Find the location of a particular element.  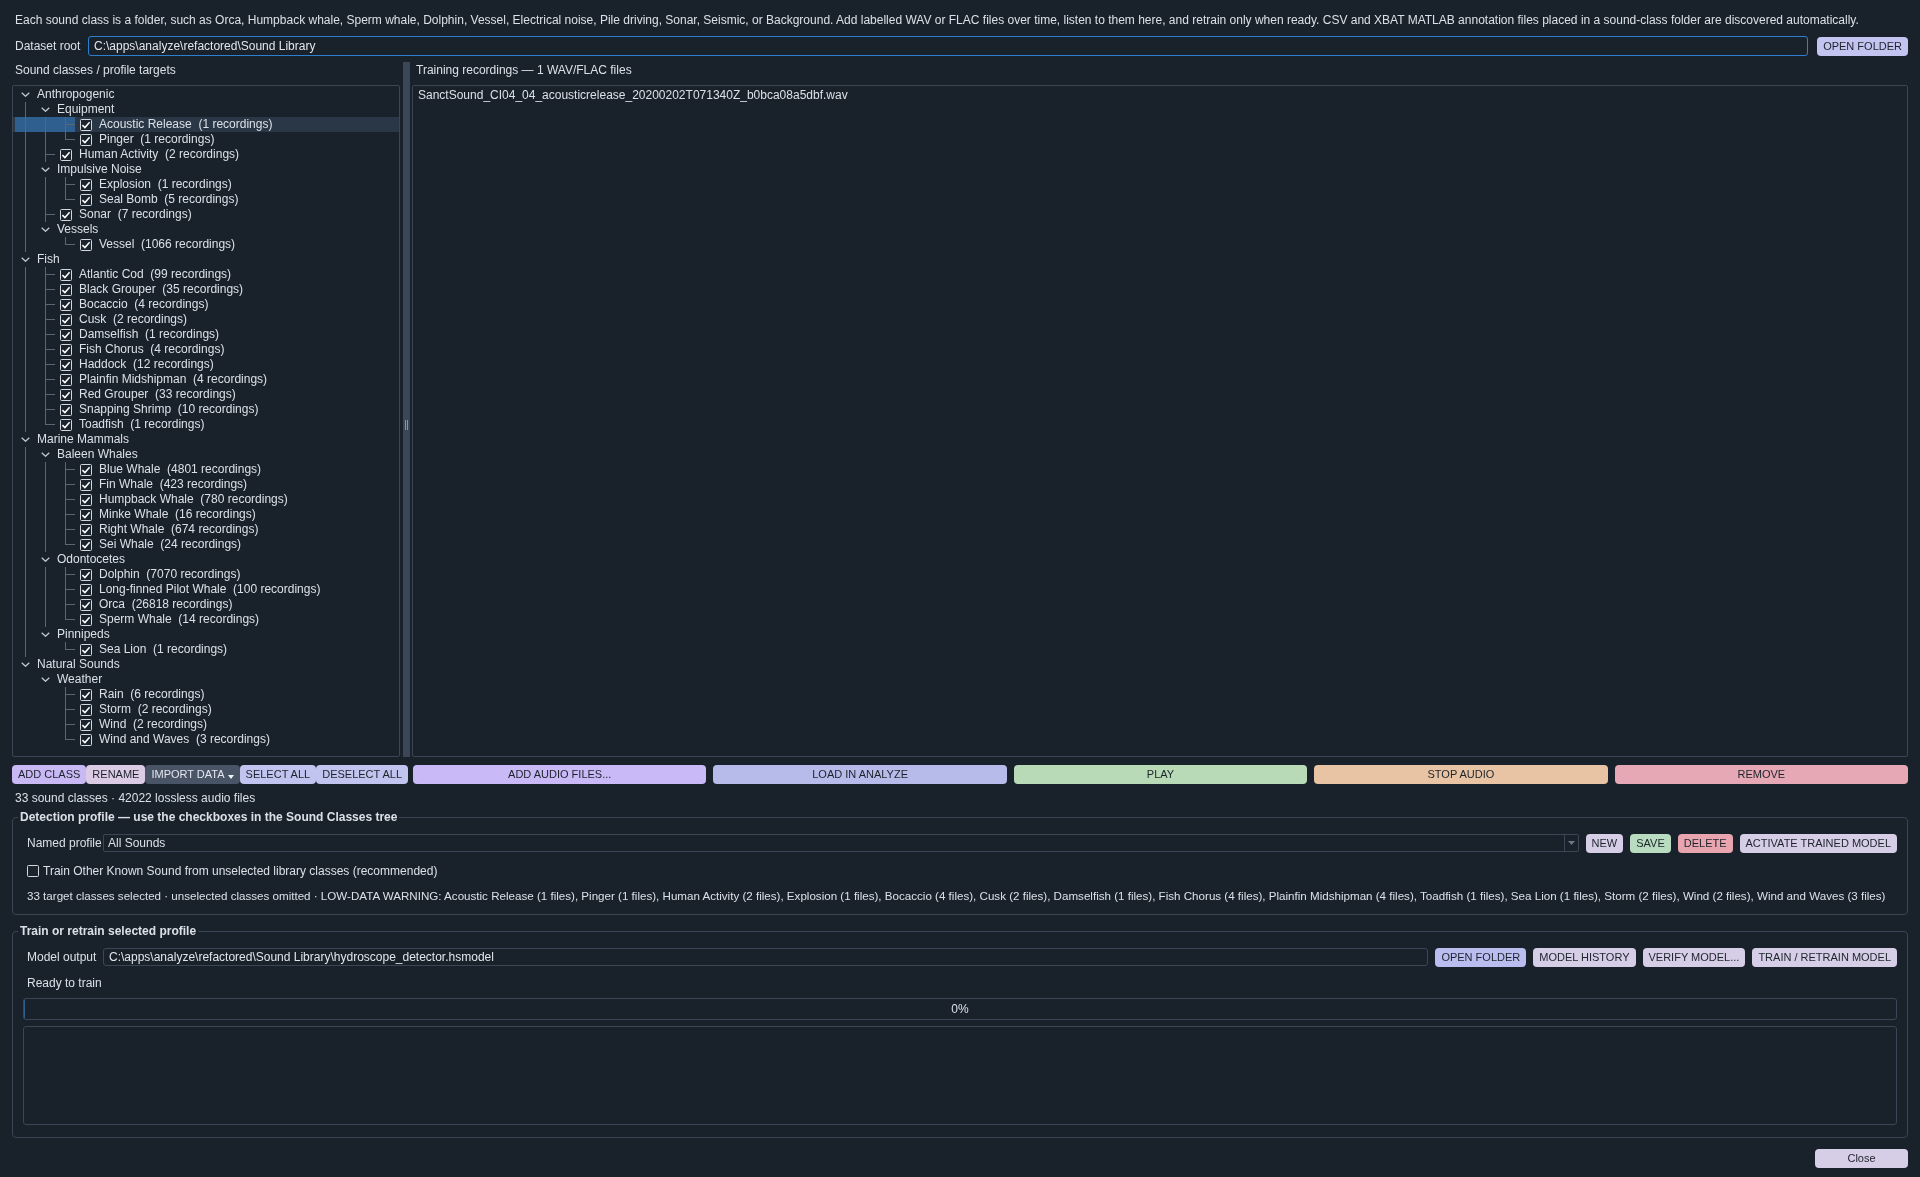

tree-row: Fish Chorus (4 recordings) is located at coordinates (206, 349).